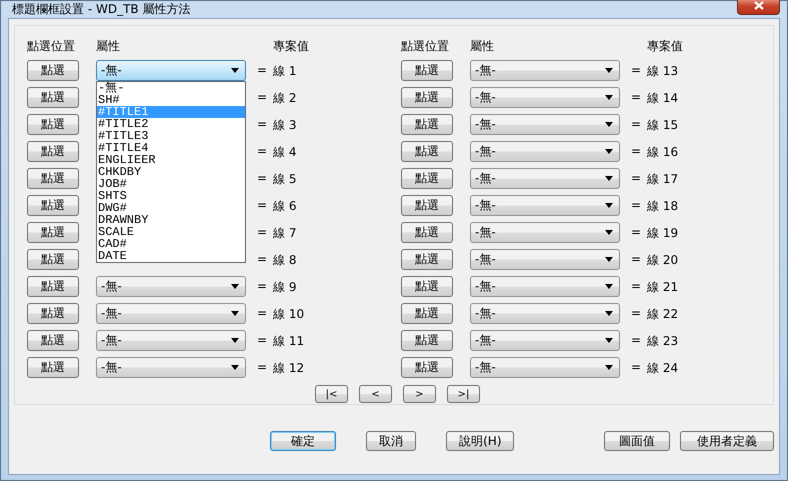  Describe the element at coordinates (463, 394) in the screenshot. I see `page-button: >|` at that location.